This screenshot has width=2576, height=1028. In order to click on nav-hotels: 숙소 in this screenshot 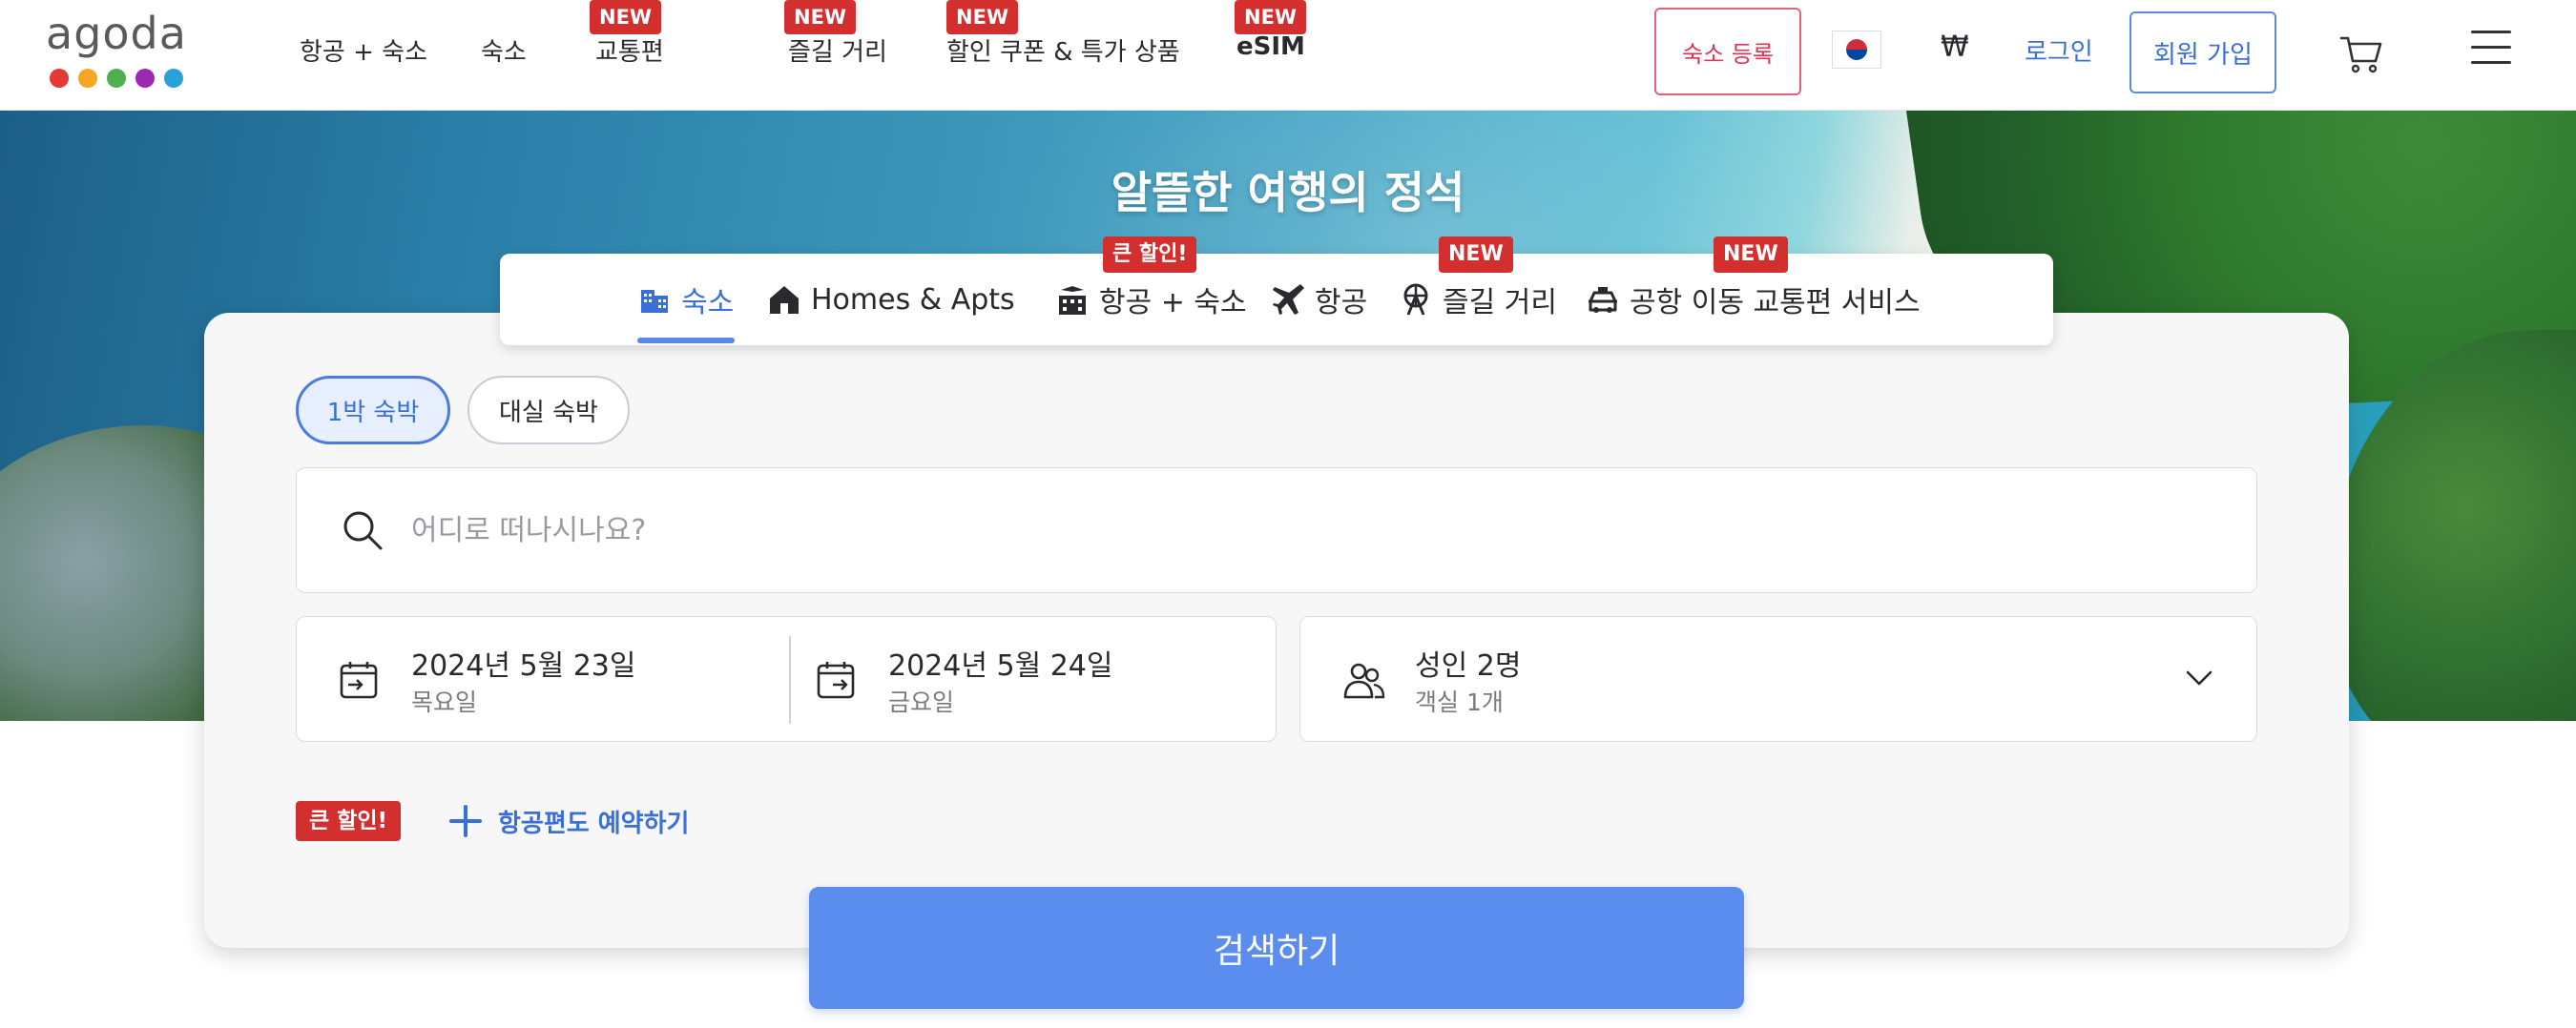, I will do `click(504, 50)`.